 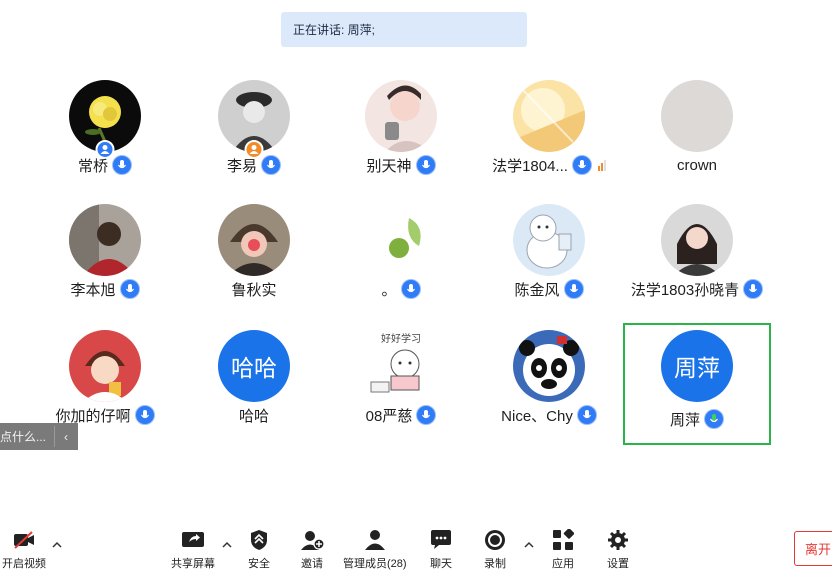 I want to click on chat-bubble-icon, so click(x=441, y=540).